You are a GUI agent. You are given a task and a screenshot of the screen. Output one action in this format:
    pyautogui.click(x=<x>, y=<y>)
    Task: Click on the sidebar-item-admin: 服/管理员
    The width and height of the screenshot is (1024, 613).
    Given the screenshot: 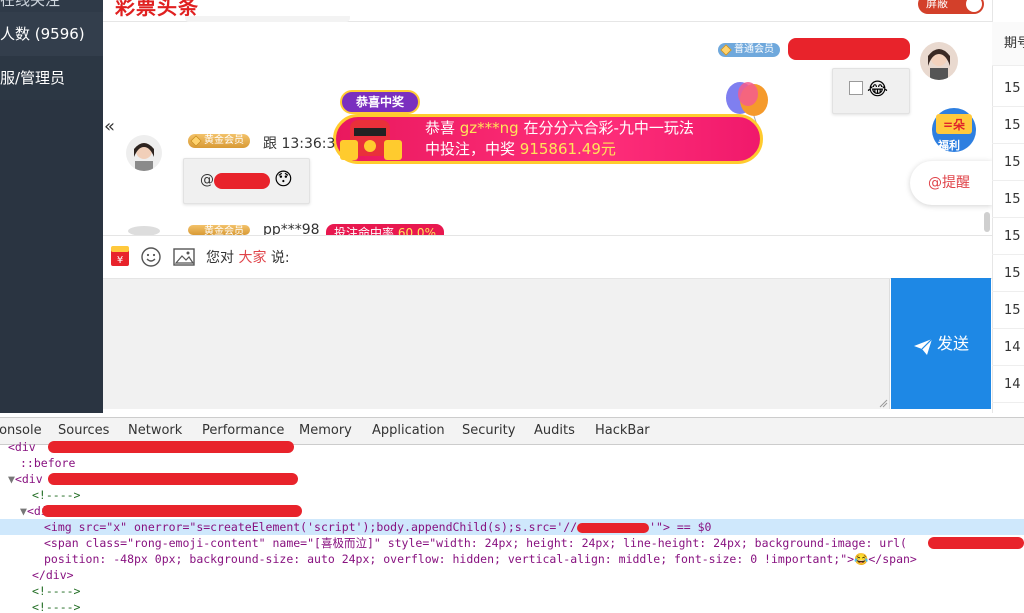 What is the action you would take?
    pyautogui.click(x=51, y=78)
    